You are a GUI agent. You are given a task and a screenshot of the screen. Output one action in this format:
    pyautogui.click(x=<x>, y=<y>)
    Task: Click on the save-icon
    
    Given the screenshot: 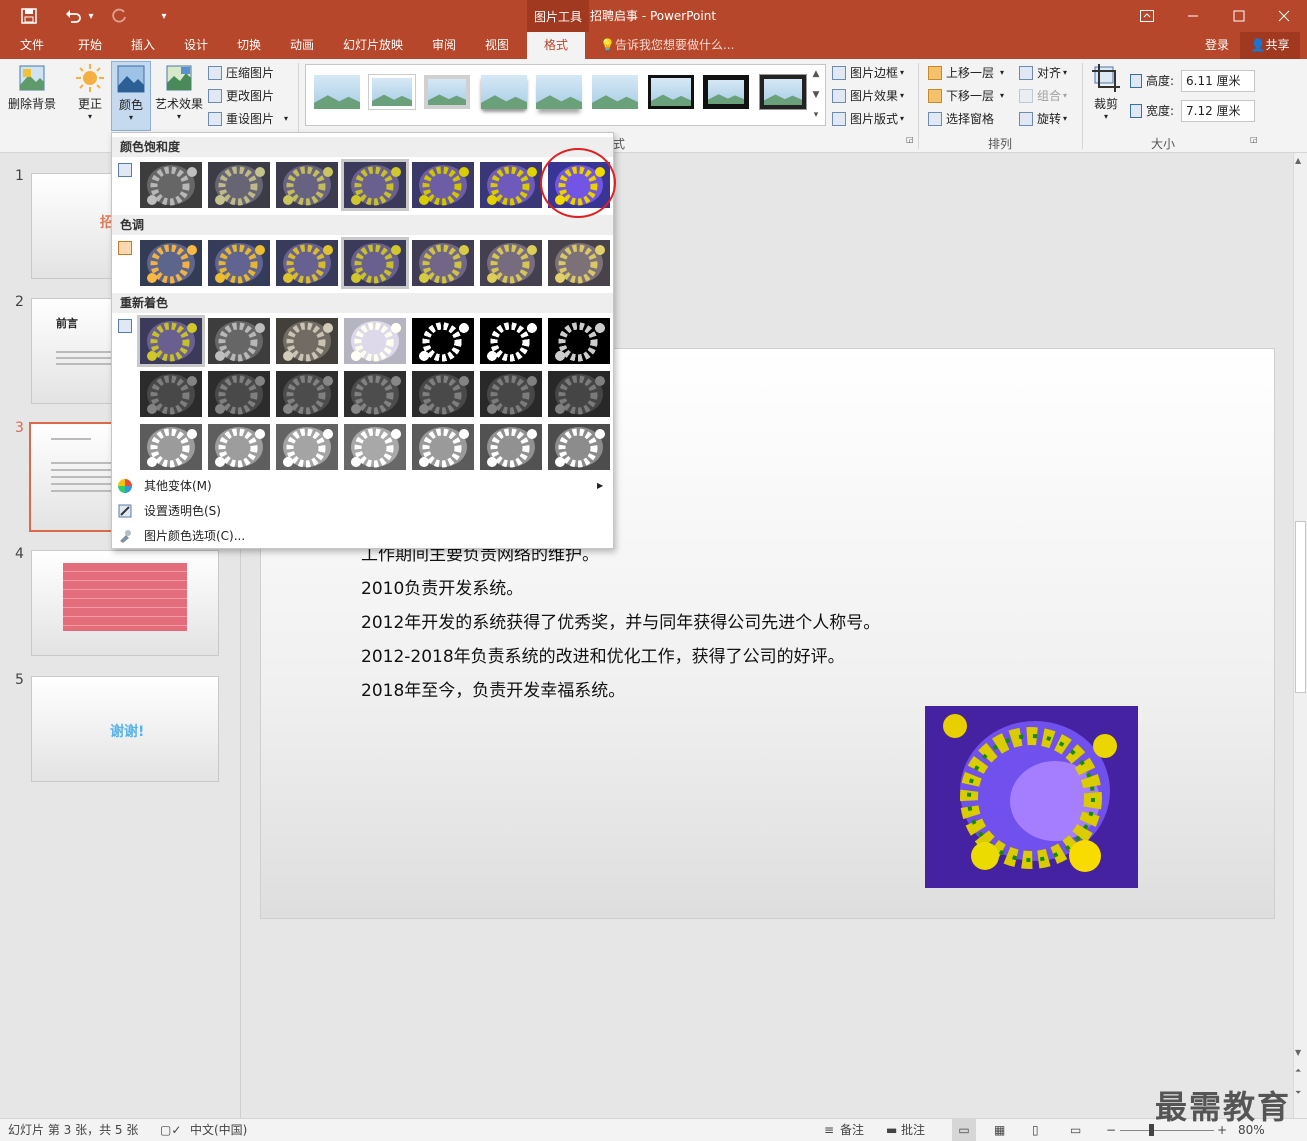 What is the action you would take?
    pyautogui.click(x=29, y=16)
    